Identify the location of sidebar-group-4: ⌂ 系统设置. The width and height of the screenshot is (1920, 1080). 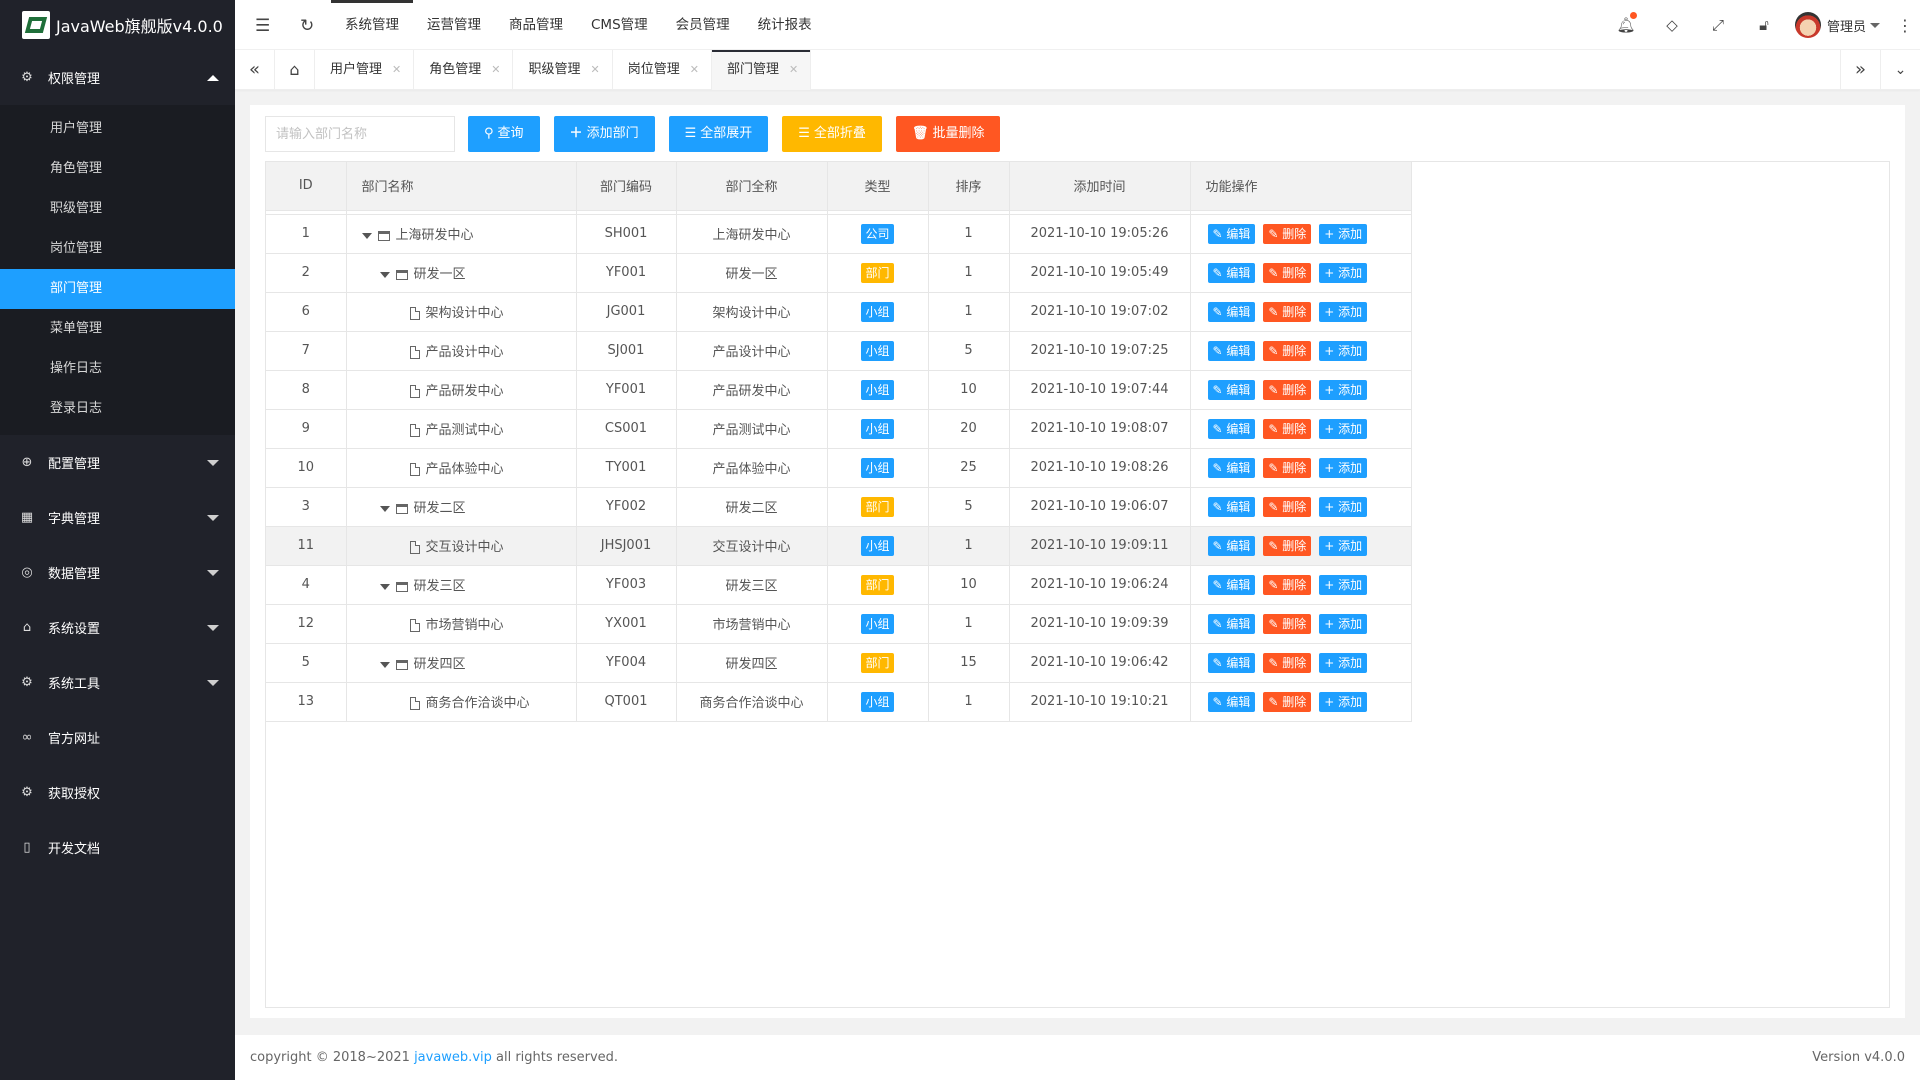
(117, 627).